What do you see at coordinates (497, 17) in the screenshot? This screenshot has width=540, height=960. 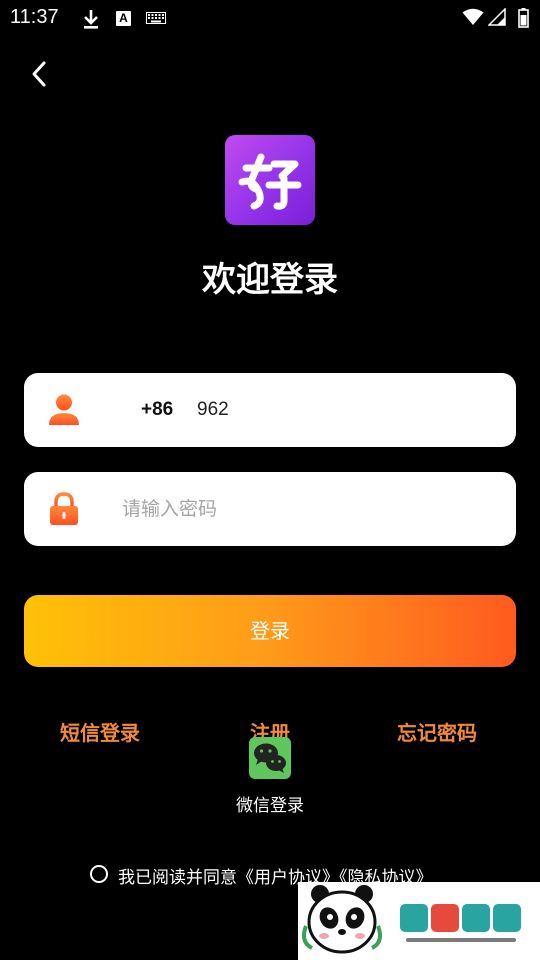 I see `signal-icon` at bounding box center [497, 17].